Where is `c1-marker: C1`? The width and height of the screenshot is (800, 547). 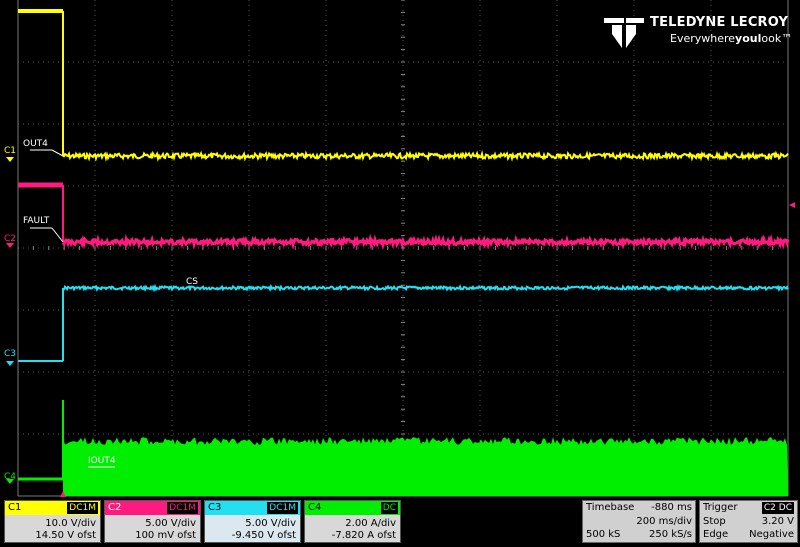
c1-marker: C1 is located at coordinates (10, 151).